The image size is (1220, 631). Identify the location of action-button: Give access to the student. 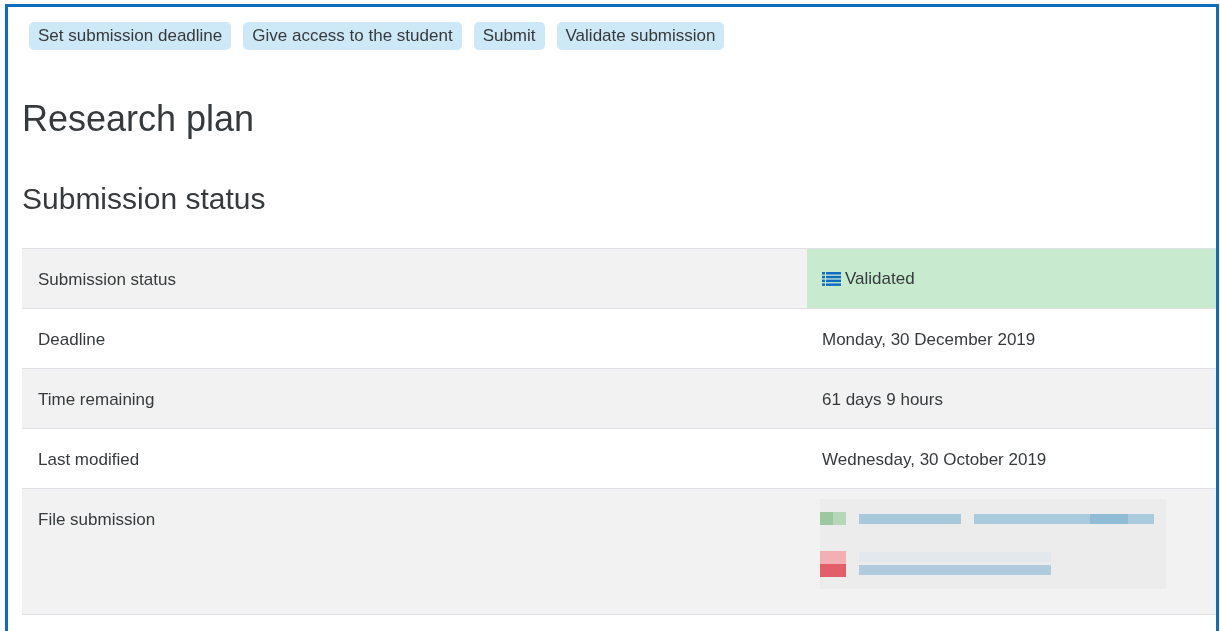
(352, 36).